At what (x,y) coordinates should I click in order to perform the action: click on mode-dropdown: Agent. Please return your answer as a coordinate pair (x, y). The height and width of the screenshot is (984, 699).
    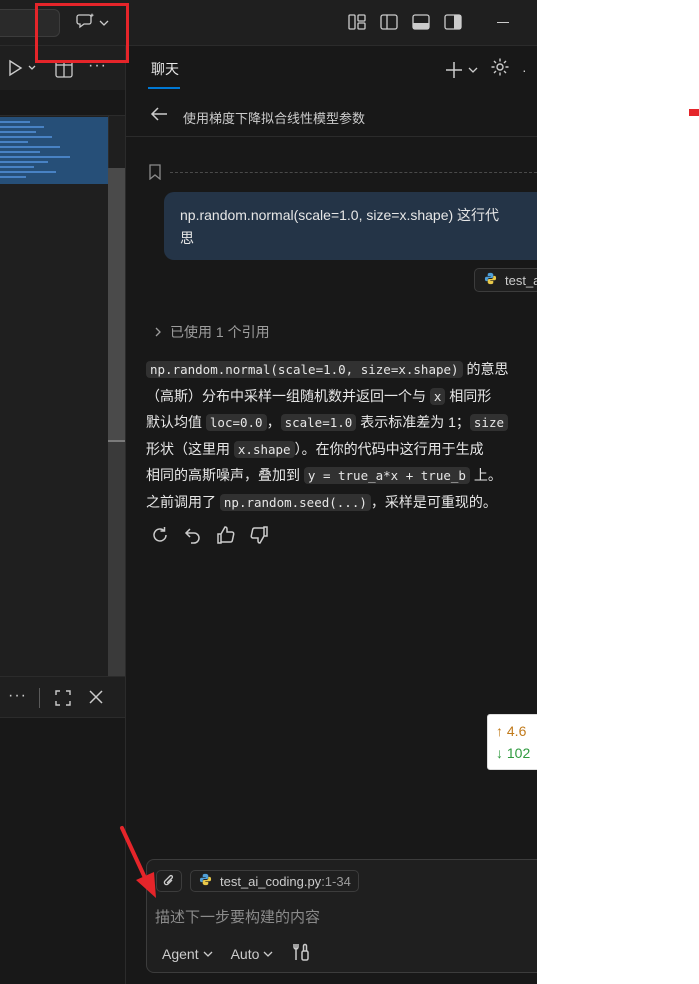
    Looking at the image, I should click on (187, 954).